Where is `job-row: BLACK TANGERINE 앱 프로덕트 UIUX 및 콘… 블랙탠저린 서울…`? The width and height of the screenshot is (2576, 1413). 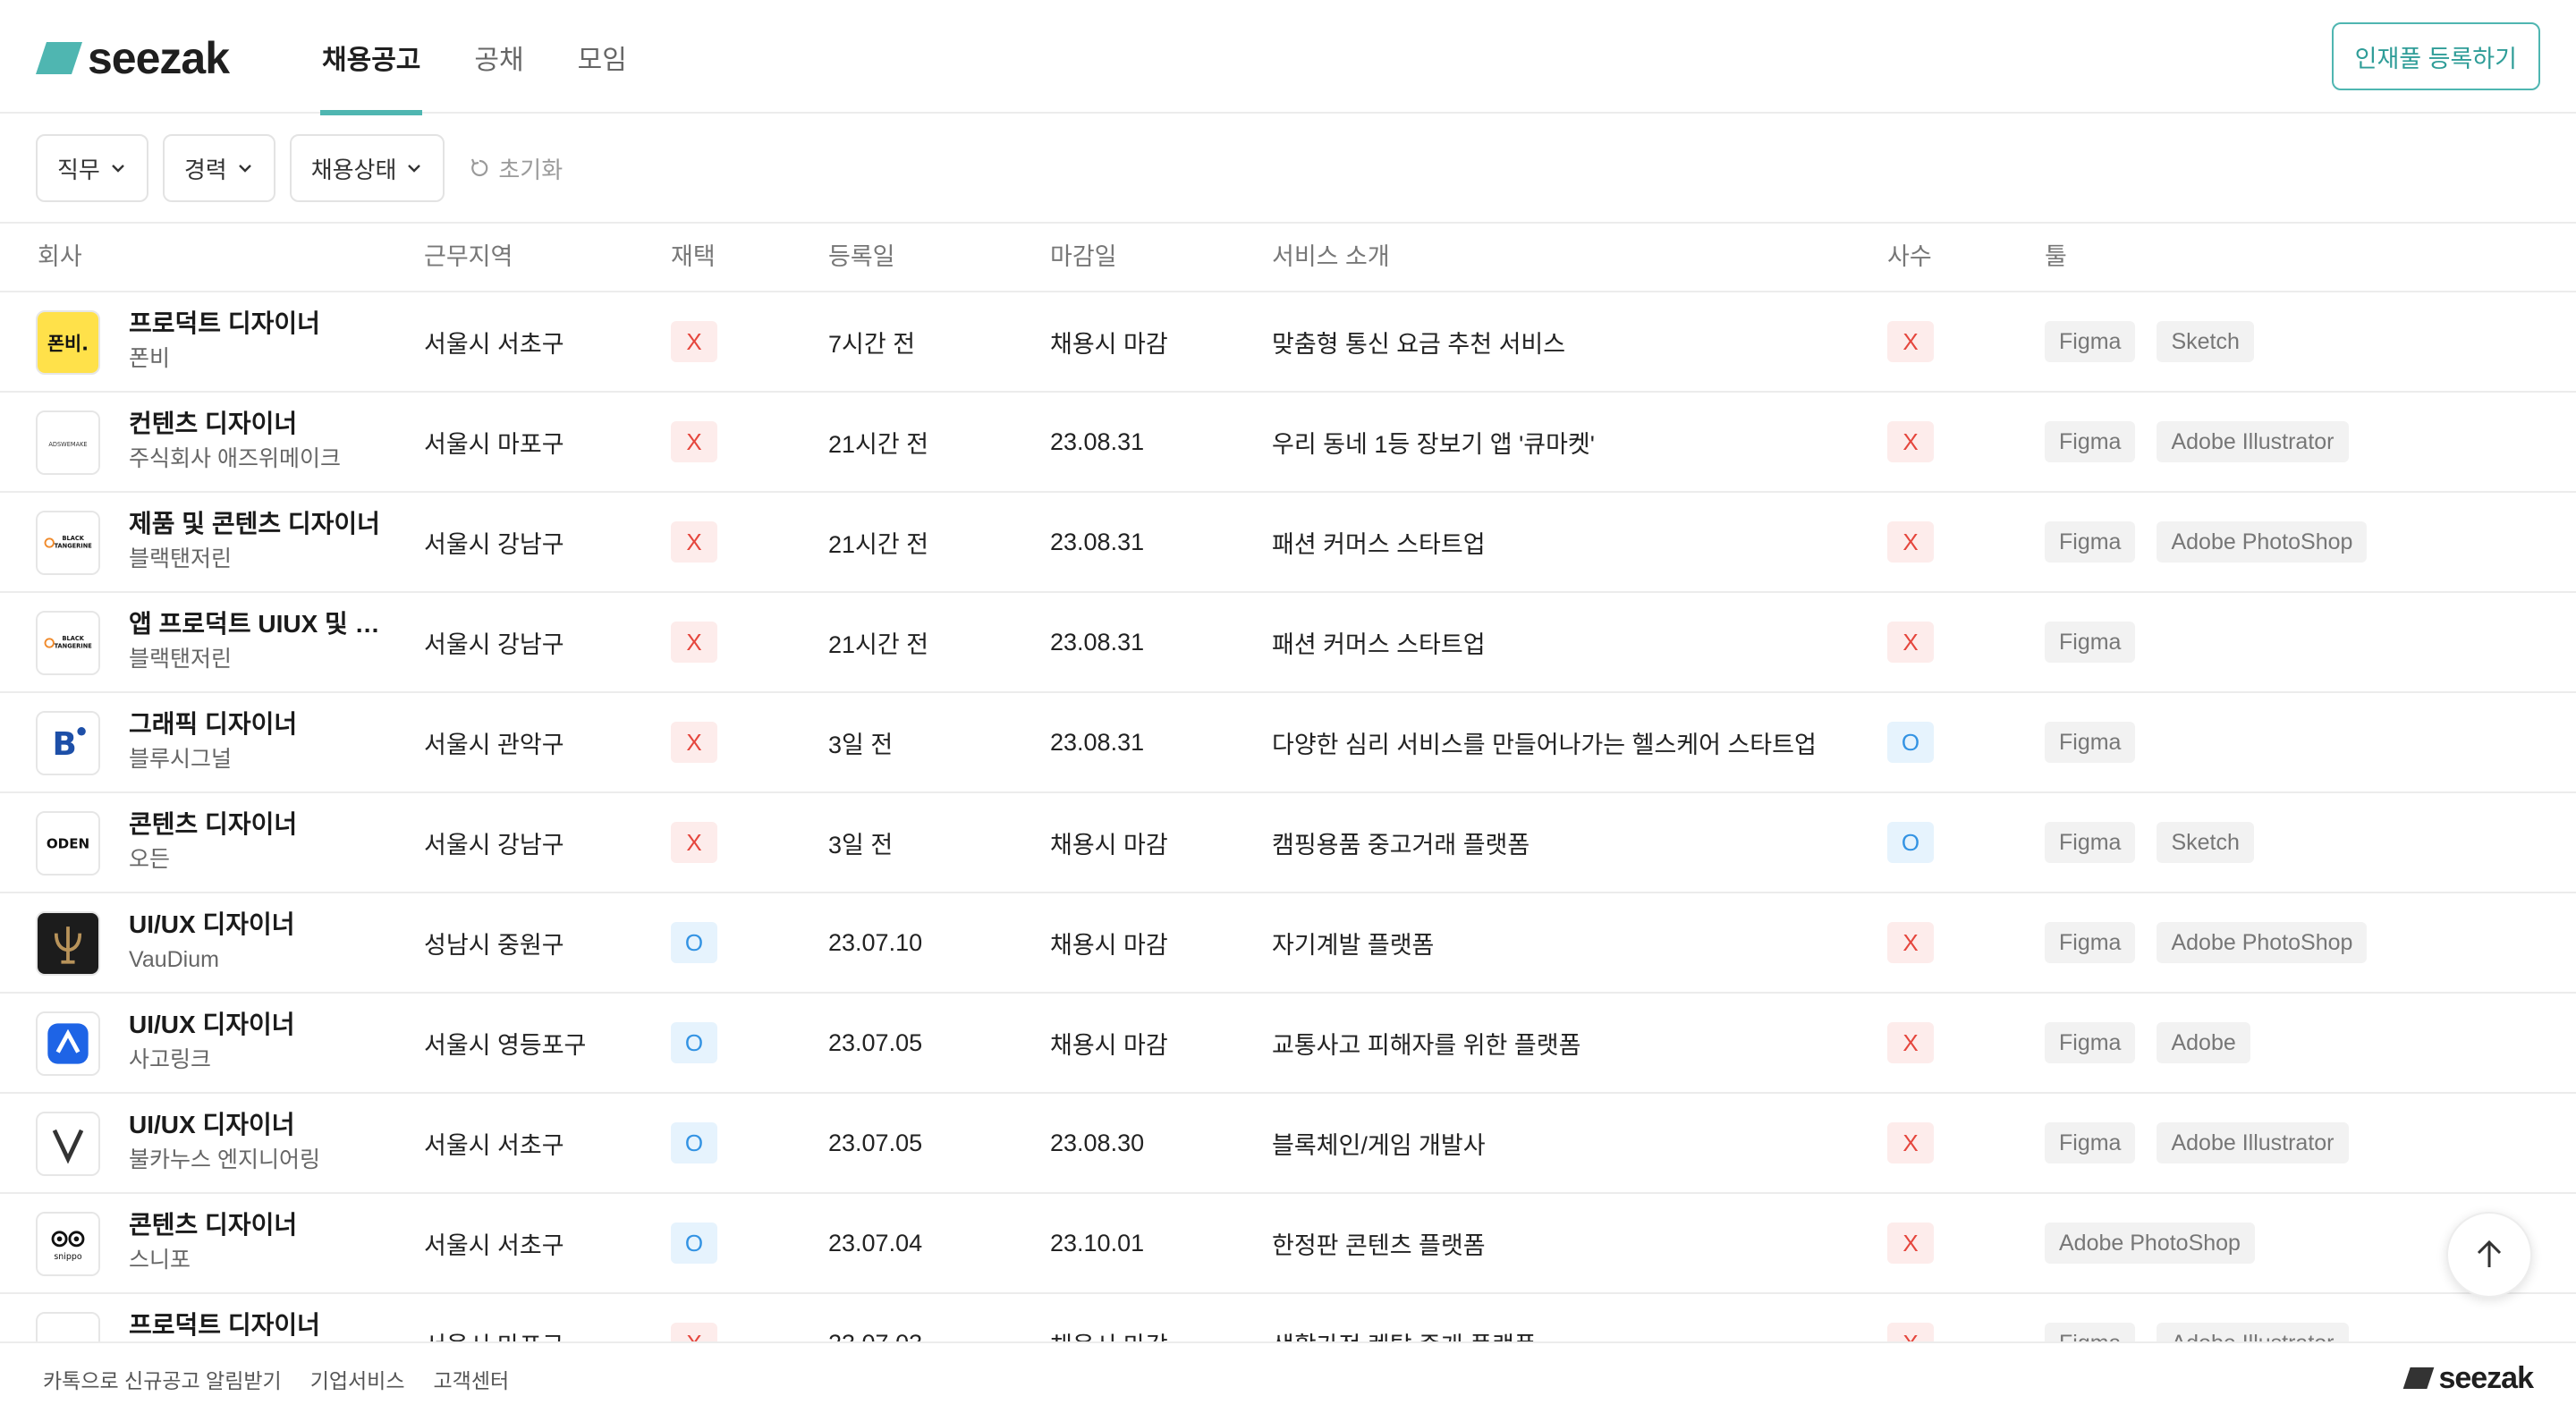
job-row: BLACK TANGERINE 앱 프로덕트 UIUX 및 콘… 블랙탠저린 서울… is located at coordinates (1288, 643).